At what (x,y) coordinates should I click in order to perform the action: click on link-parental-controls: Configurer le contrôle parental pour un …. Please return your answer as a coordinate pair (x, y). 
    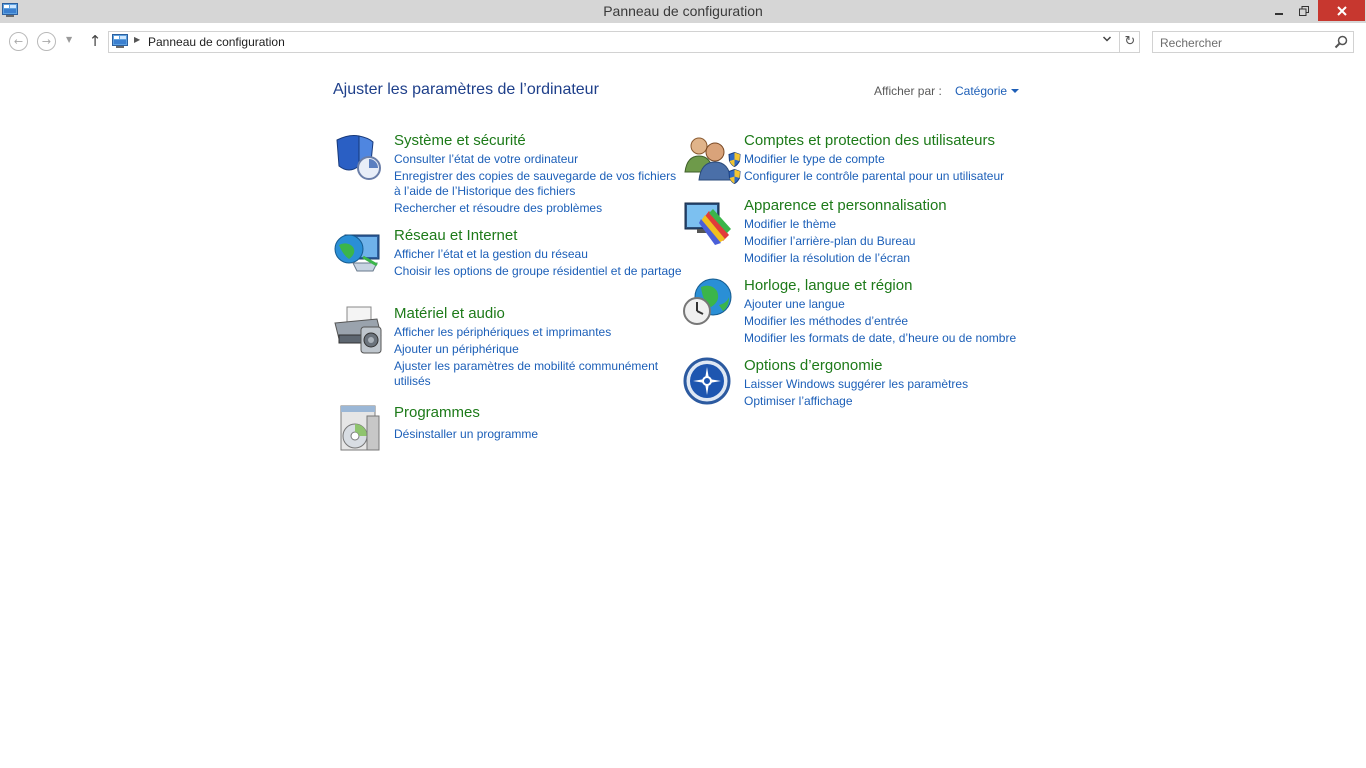
    Looking at the image, I should click on (881, 176).